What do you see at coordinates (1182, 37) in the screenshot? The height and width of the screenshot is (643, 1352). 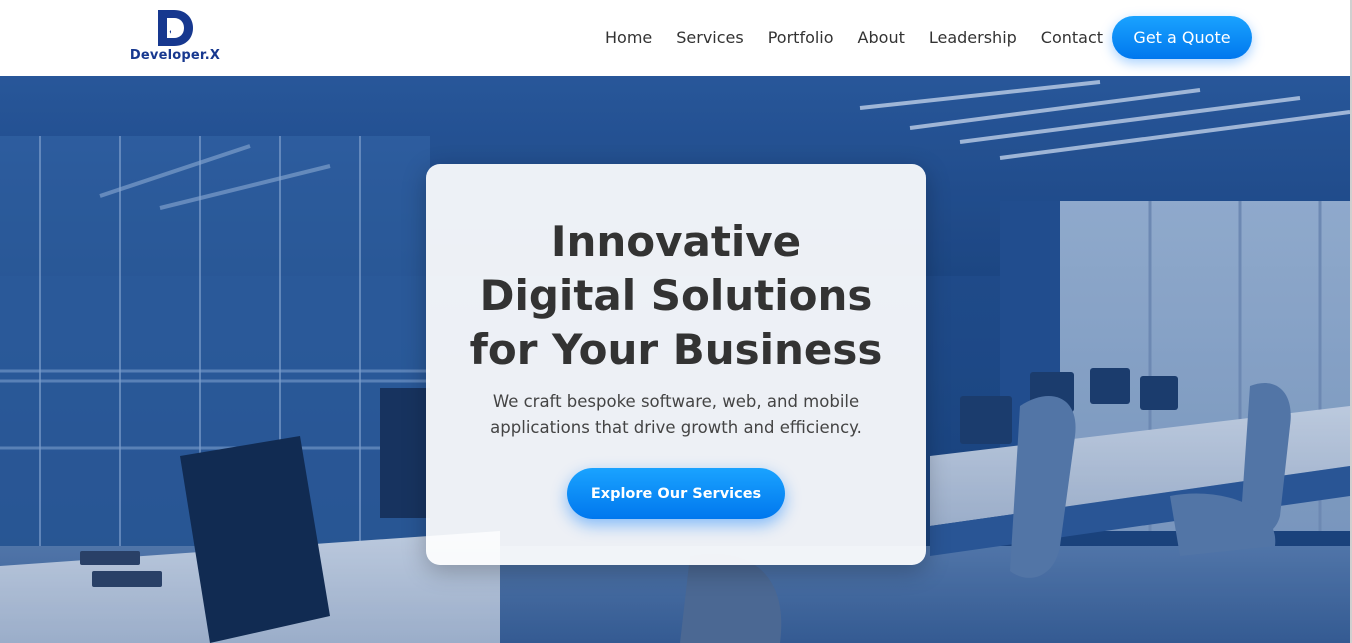 I see `get-quote-button: Get a Quote` at bounding box center [1182, 37].